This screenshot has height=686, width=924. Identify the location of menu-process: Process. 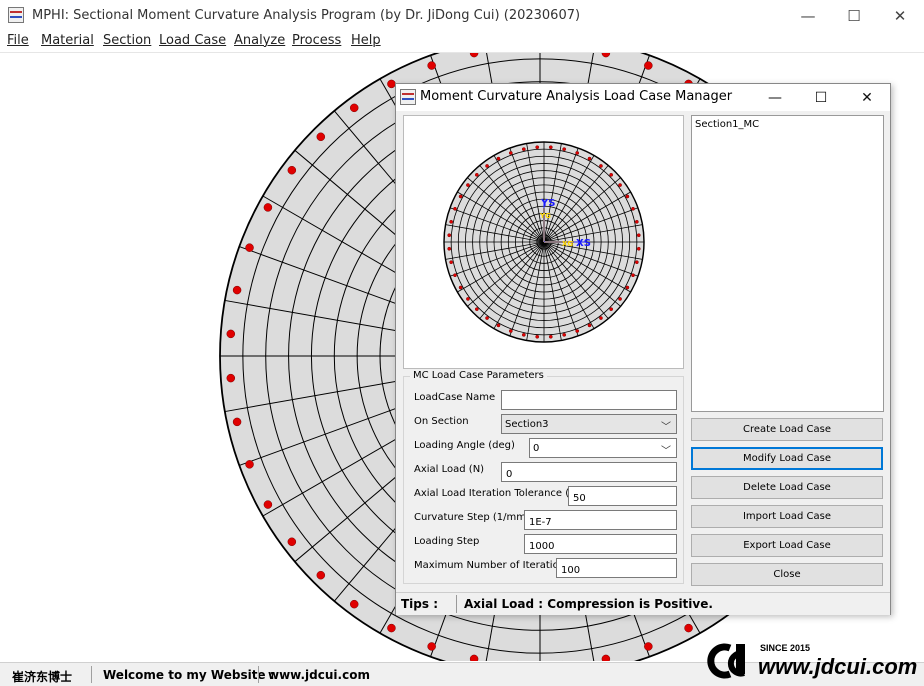
(316, 40).